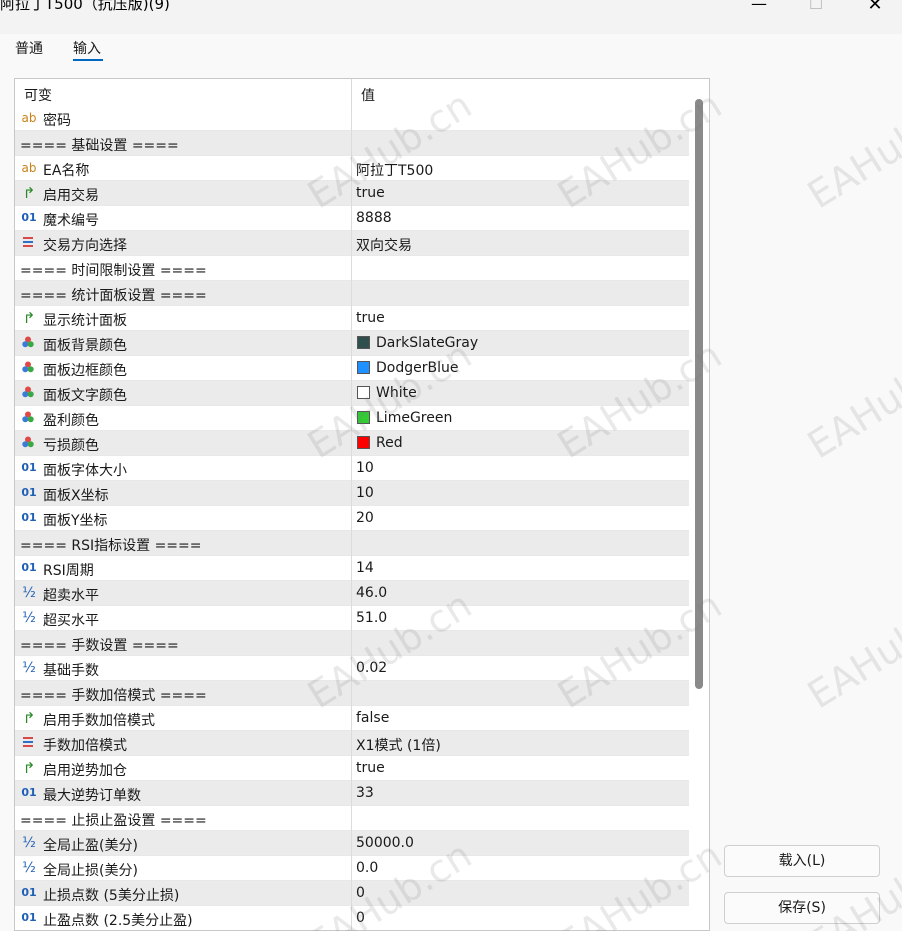  Describe the element at coordinates (99, 146) in the screenshot. I see `parameter-name: ==== 基础设置 ====` at that location.